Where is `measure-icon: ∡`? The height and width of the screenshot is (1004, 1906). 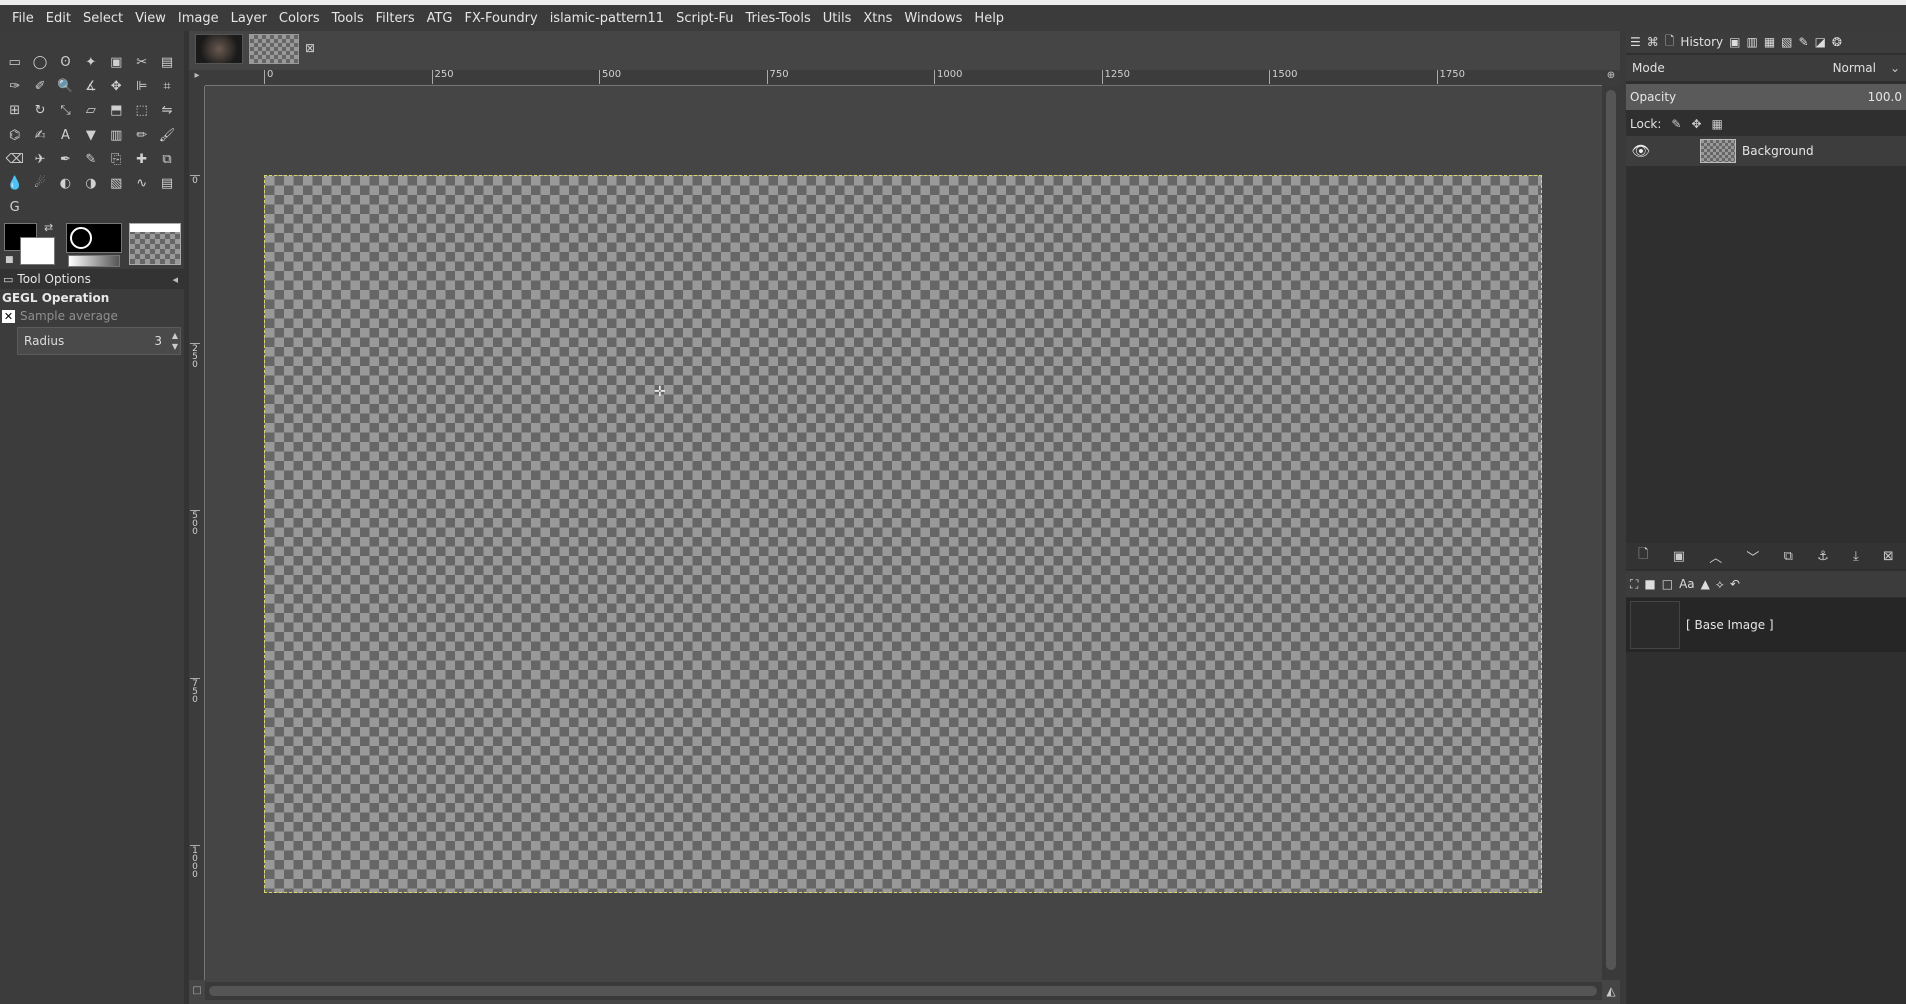
measure-icon: ∡ is located at coordinates (90, 86).